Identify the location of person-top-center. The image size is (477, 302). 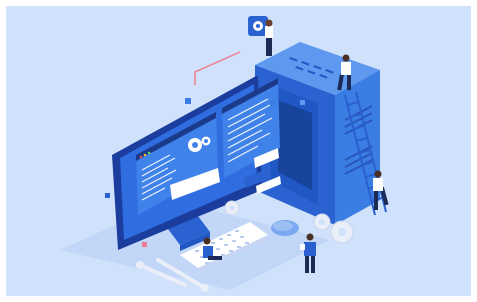
(269, 37).